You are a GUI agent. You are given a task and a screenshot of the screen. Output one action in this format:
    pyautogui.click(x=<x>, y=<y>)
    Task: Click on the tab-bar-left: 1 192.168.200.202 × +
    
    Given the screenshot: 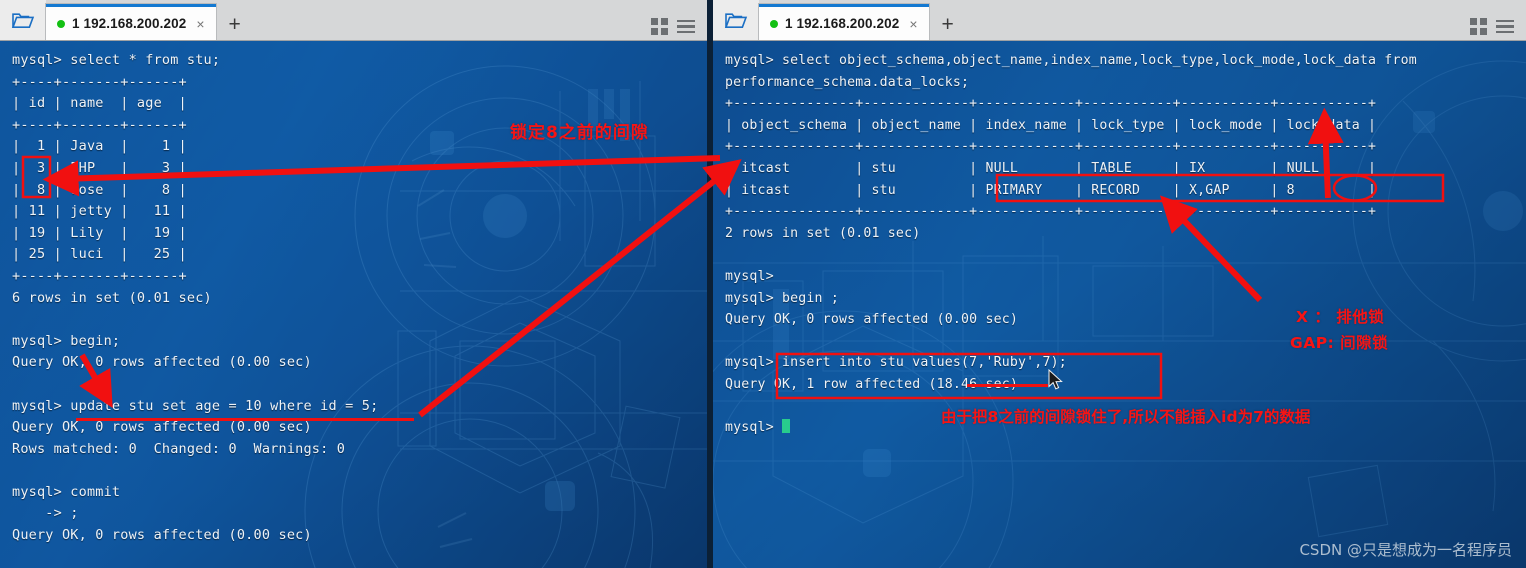 What is the action you would take?
    pyautogui.click(x=353, y=20)
    